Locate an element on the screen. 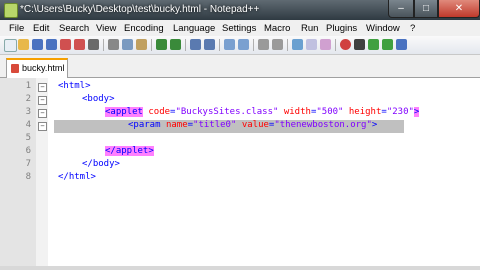  minimize-button: – is located at coordinates (401, 9).